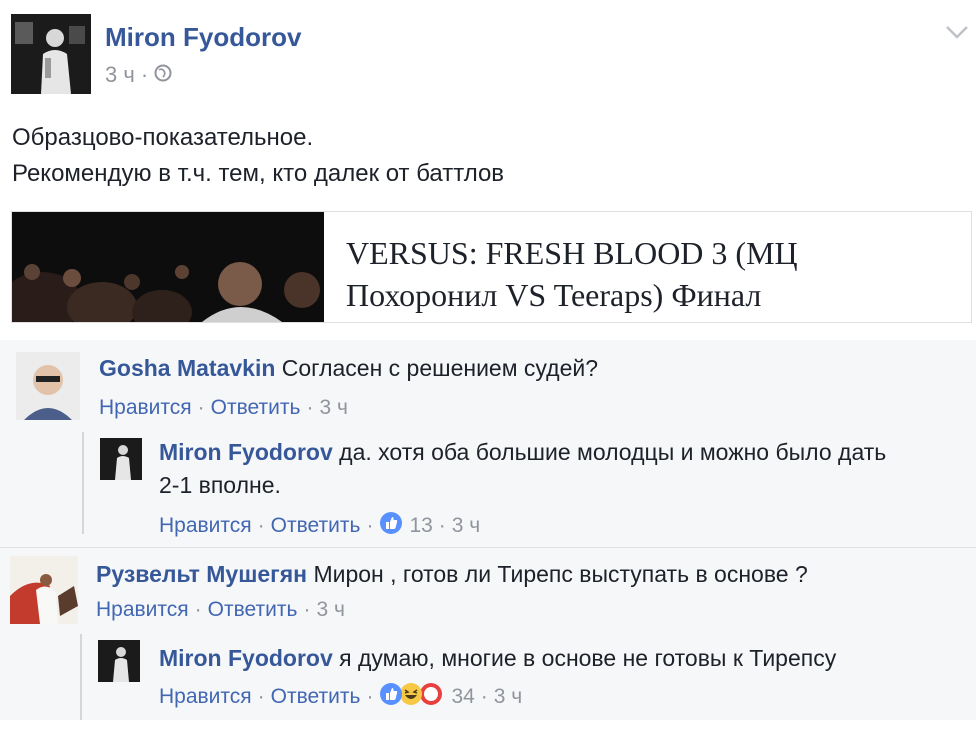  Describe the element at coordinates (421, 525) in the screenshot. I see `reaction-count: 13` at that location.